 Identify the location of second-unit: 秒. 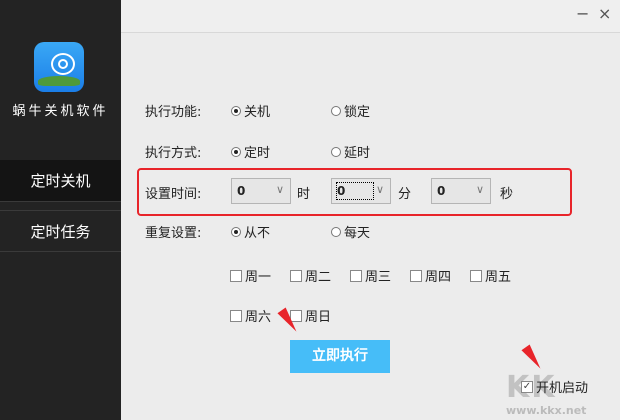
(507, 194).